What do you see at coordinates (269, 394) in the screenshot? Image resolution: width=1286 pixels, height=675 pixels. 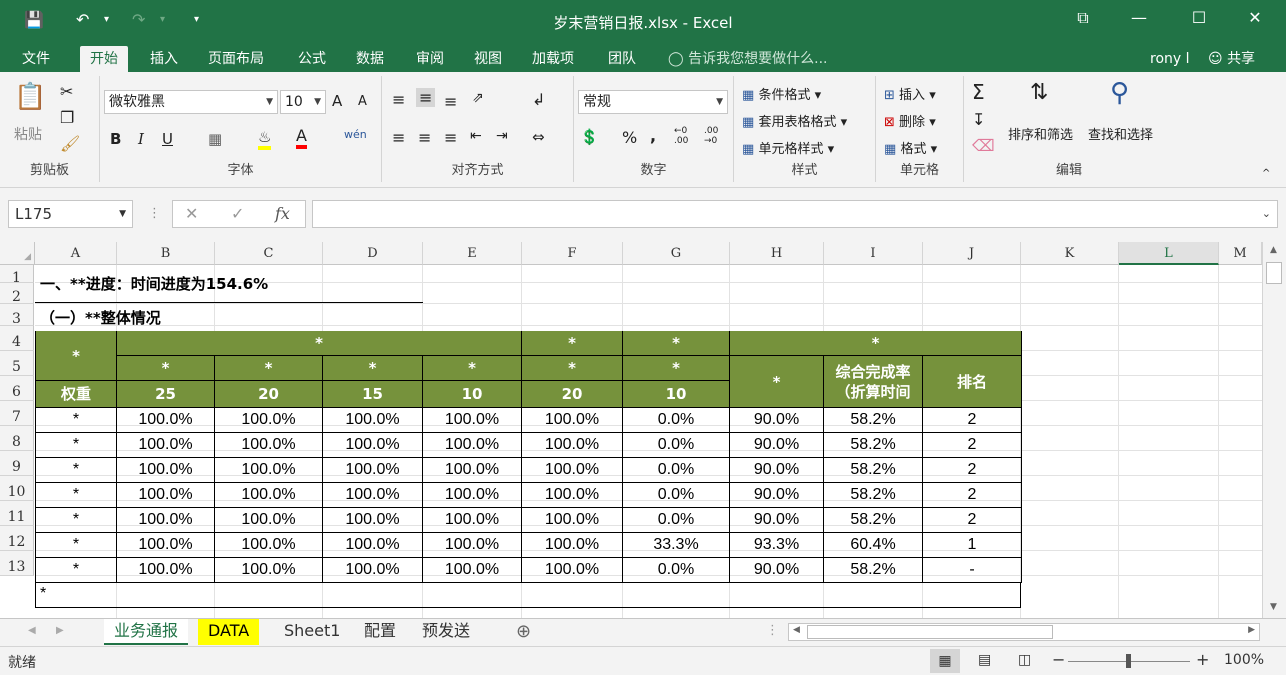 I see `header-weight-c5: 20` at bounding box center [269, 394].